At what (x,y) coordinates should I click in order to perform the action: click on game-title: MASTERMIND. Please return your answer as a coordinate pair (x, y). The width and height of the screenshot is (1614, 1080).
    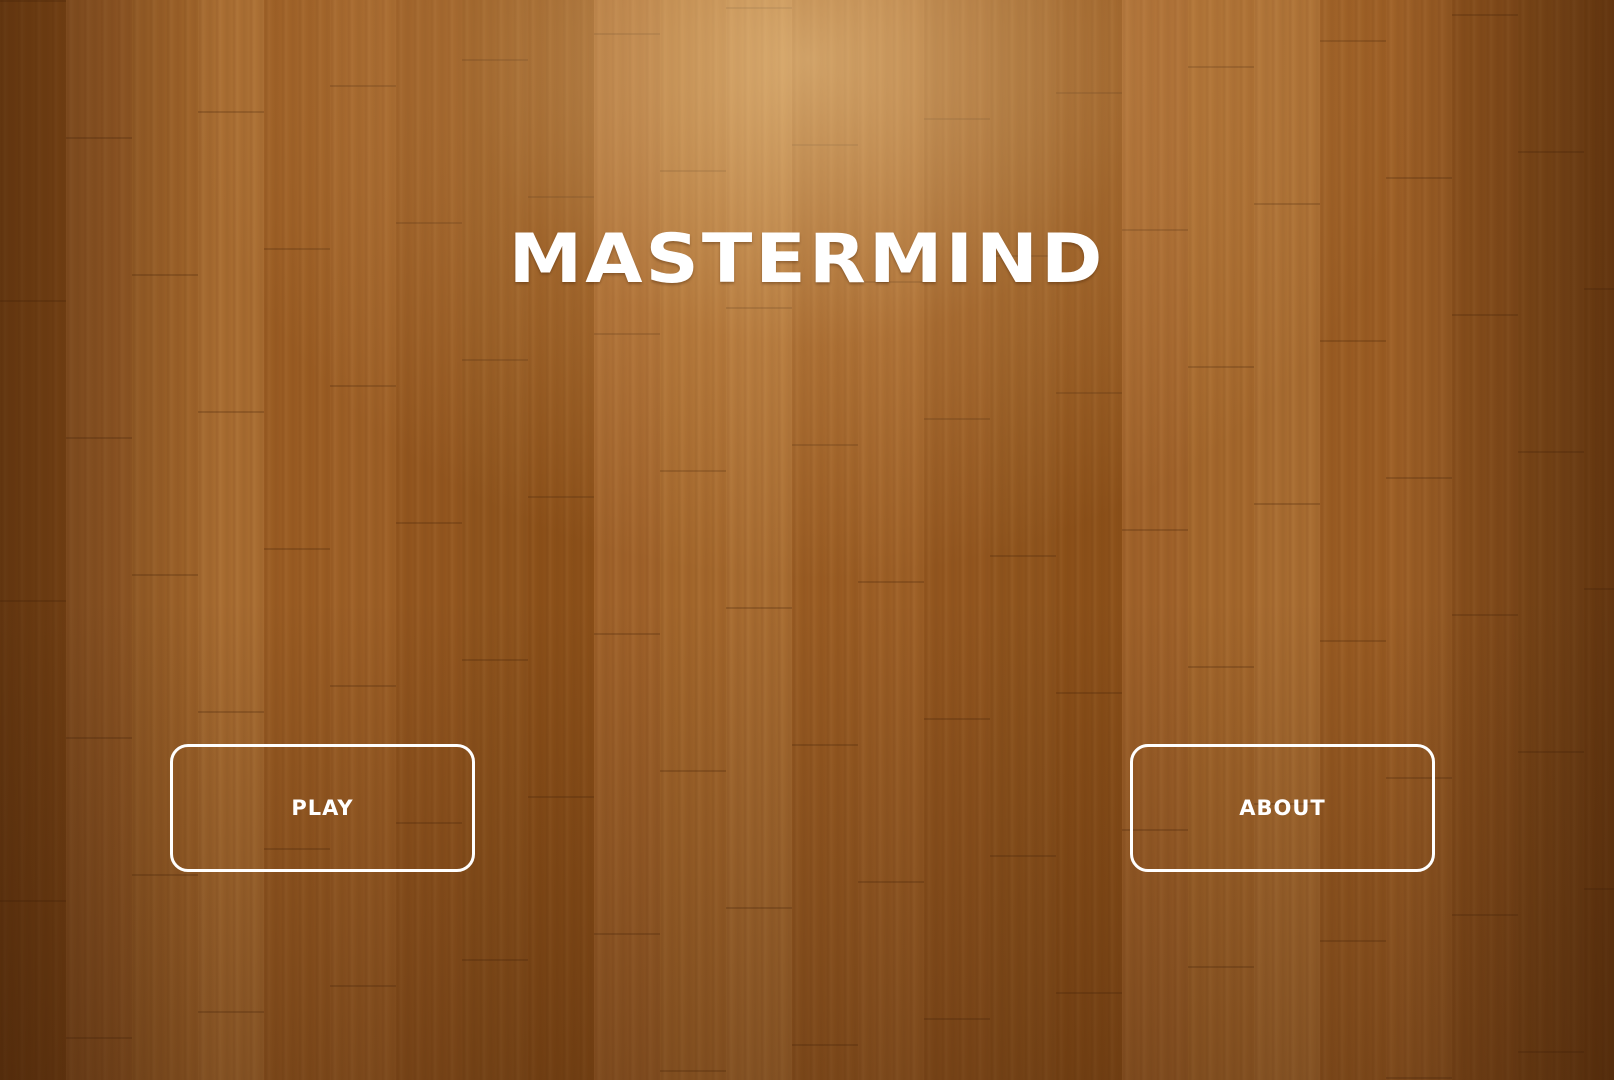
    Looking at the image, I should click on (807, 259).